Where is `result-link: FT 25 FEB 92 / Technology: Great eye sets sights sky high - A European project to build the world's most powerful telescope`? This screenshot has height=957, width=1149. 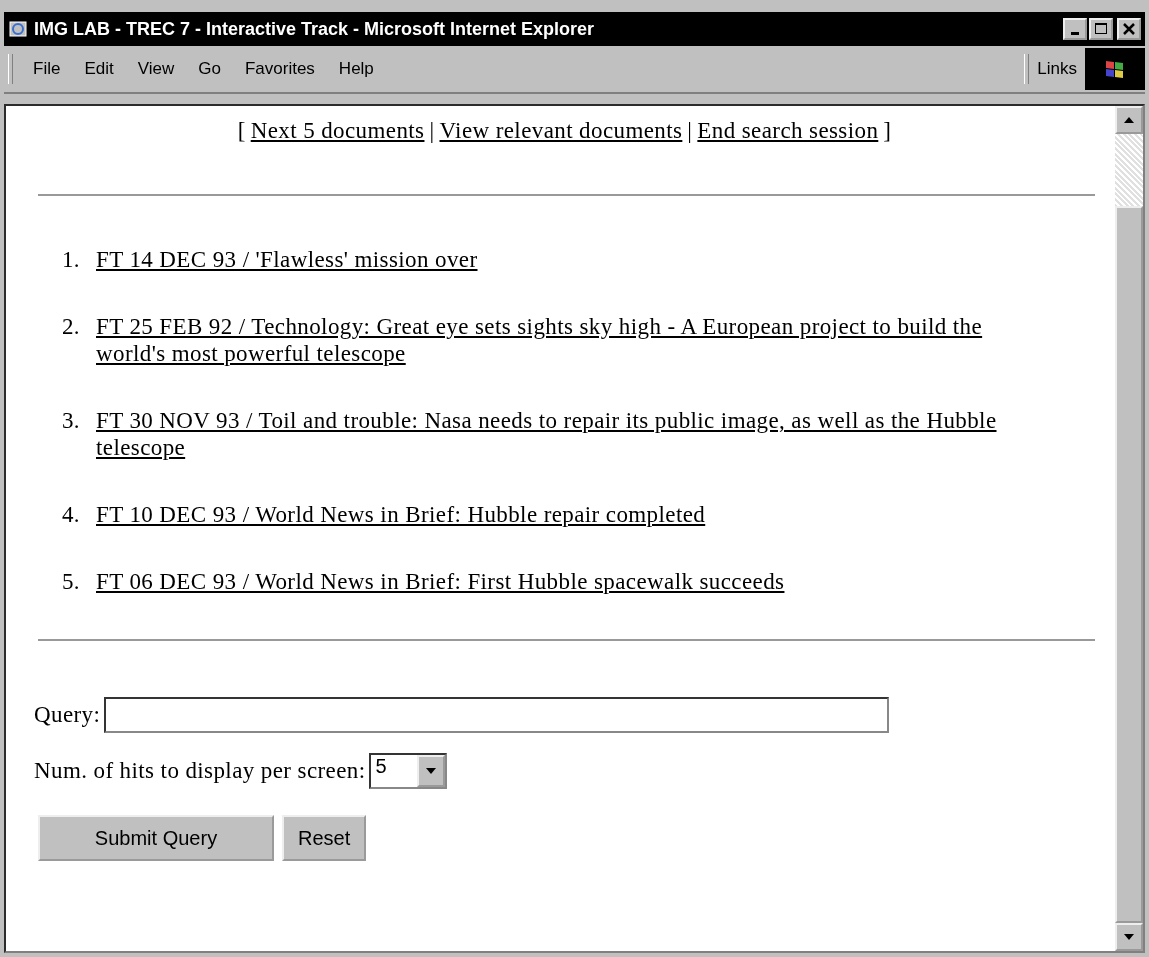
result-link: FT 25 FEB 92 / Technology: Great eye sets sights sky high - A European project to build the world's most powerful telescope is located at coordinates (568, 340).